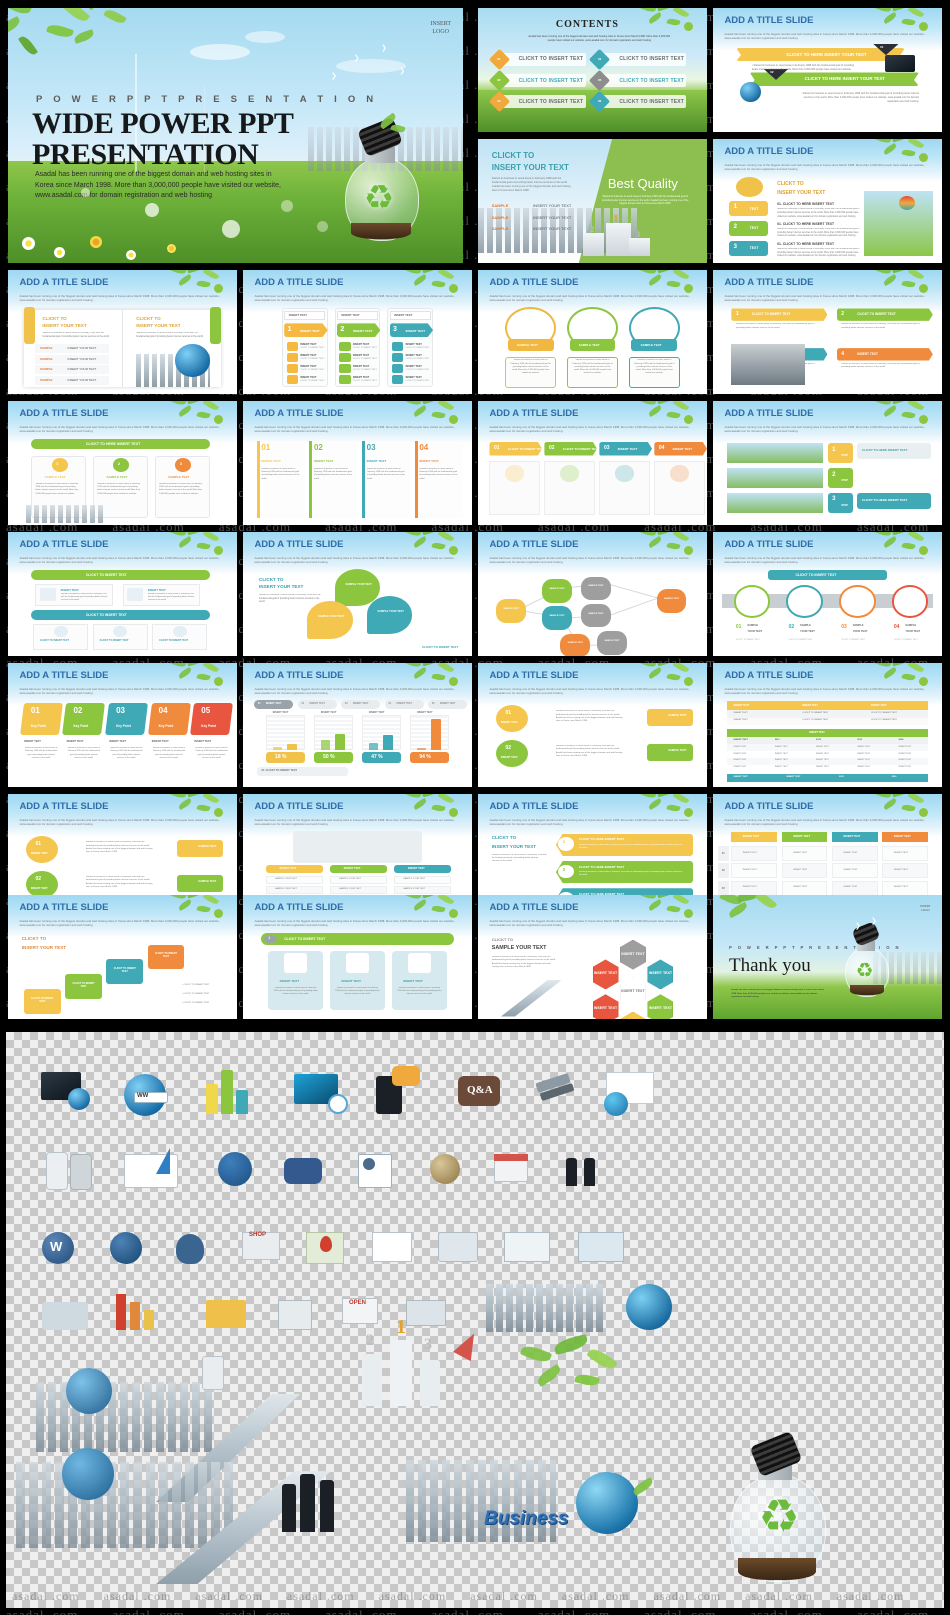 This screenshot has width=950, height=1615. I want to click on city-skyline-asset, so click(546, 1308).